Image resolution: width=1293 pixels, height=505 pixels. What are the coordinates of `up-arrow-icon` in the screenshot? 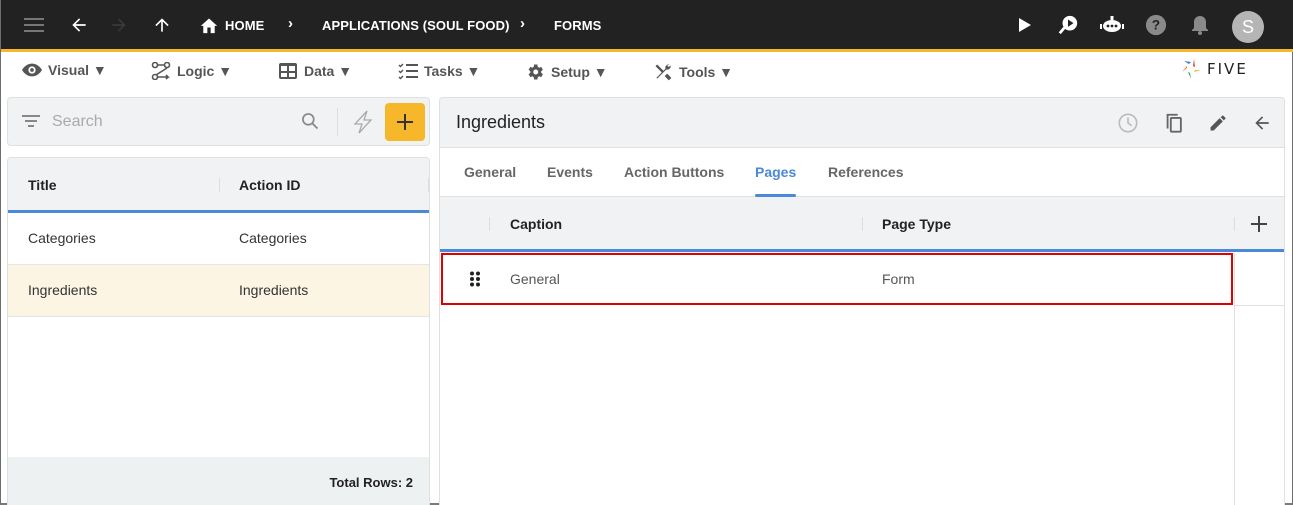 It's located at (162, 25).